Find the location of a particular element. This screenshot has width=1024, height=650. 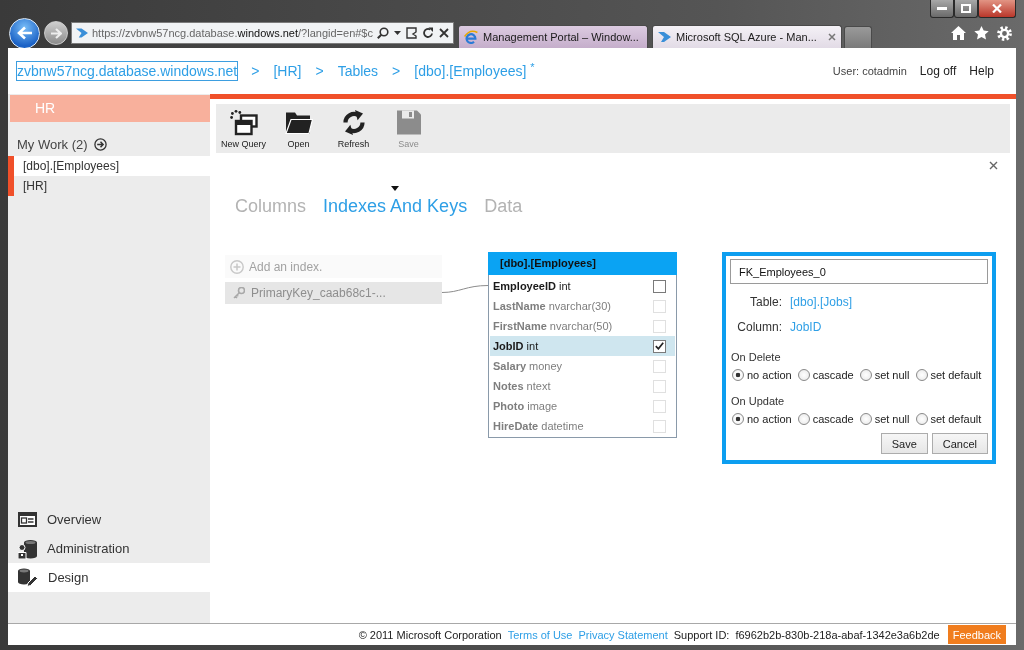

nav-item: Administration is located at coordinates (109, 548).